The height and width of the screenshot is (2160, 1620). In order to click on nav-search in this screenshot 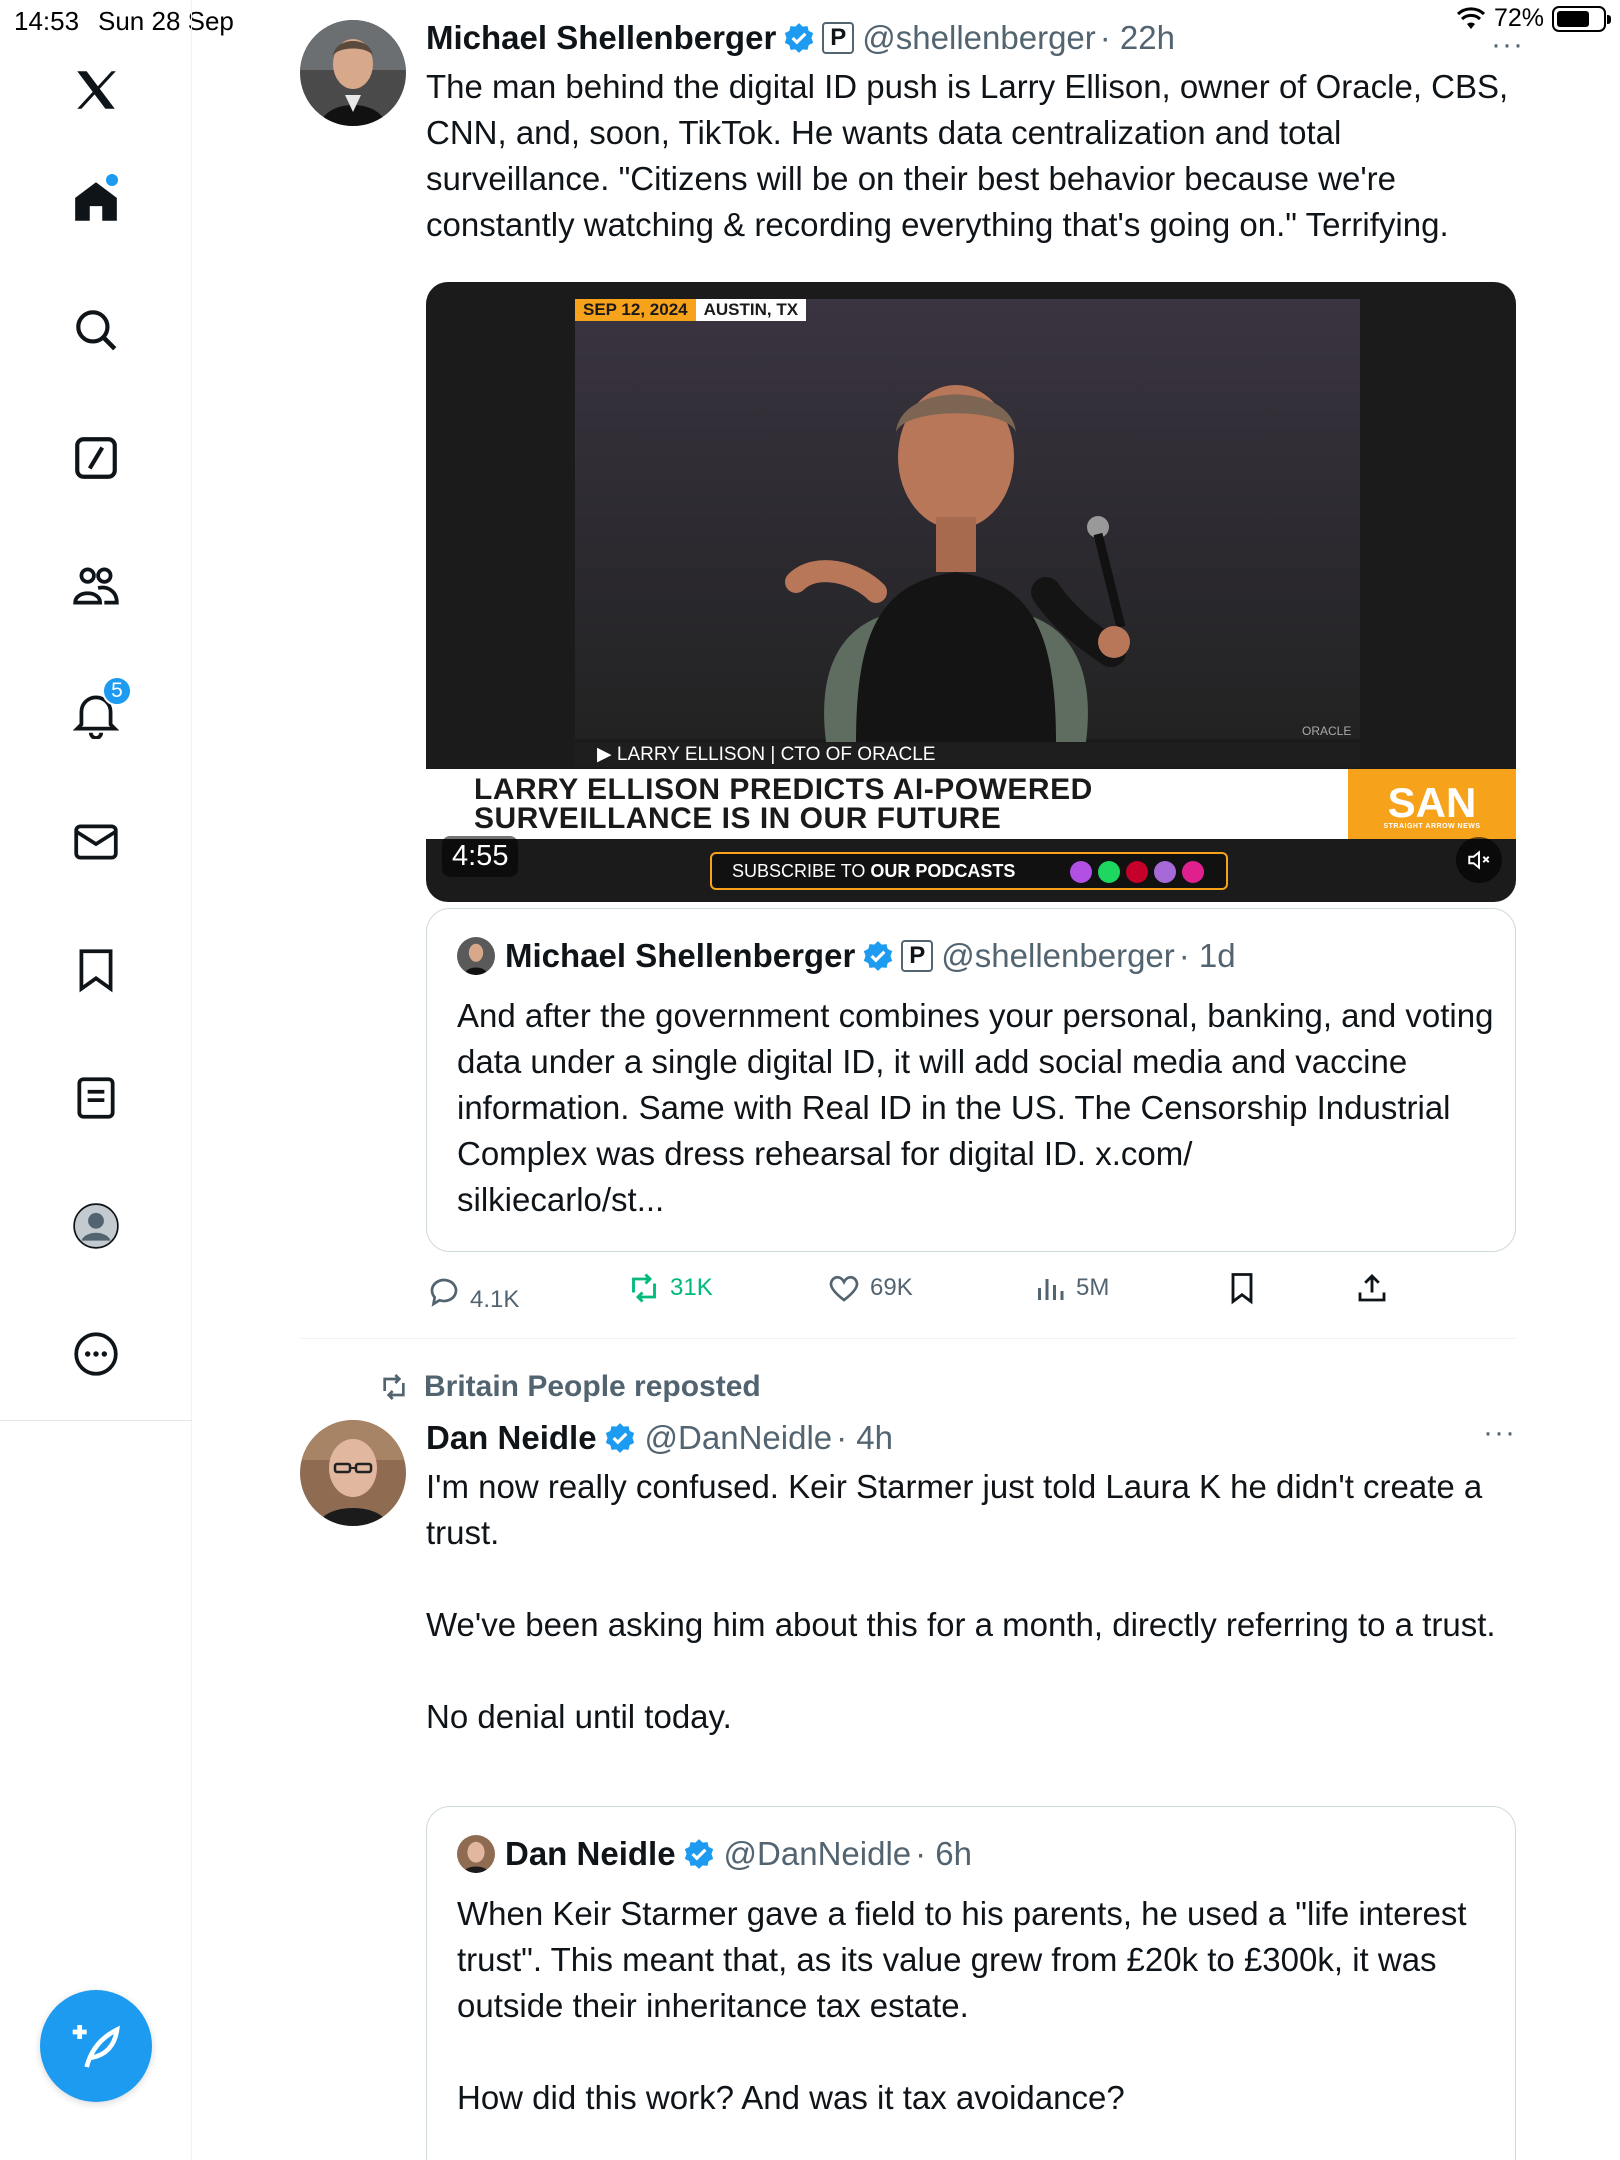, I will do `click(96, 330)`.